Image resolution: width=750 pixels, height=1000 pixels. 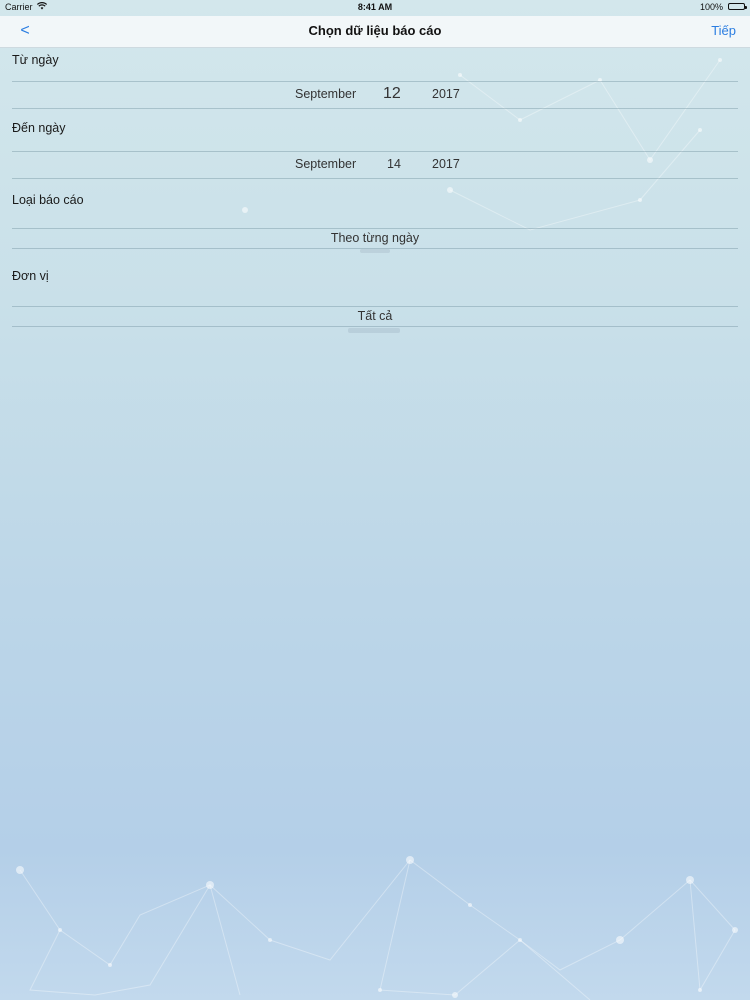 I want to click on from-date-label: Từ ngày, so click(x=35, y=60).